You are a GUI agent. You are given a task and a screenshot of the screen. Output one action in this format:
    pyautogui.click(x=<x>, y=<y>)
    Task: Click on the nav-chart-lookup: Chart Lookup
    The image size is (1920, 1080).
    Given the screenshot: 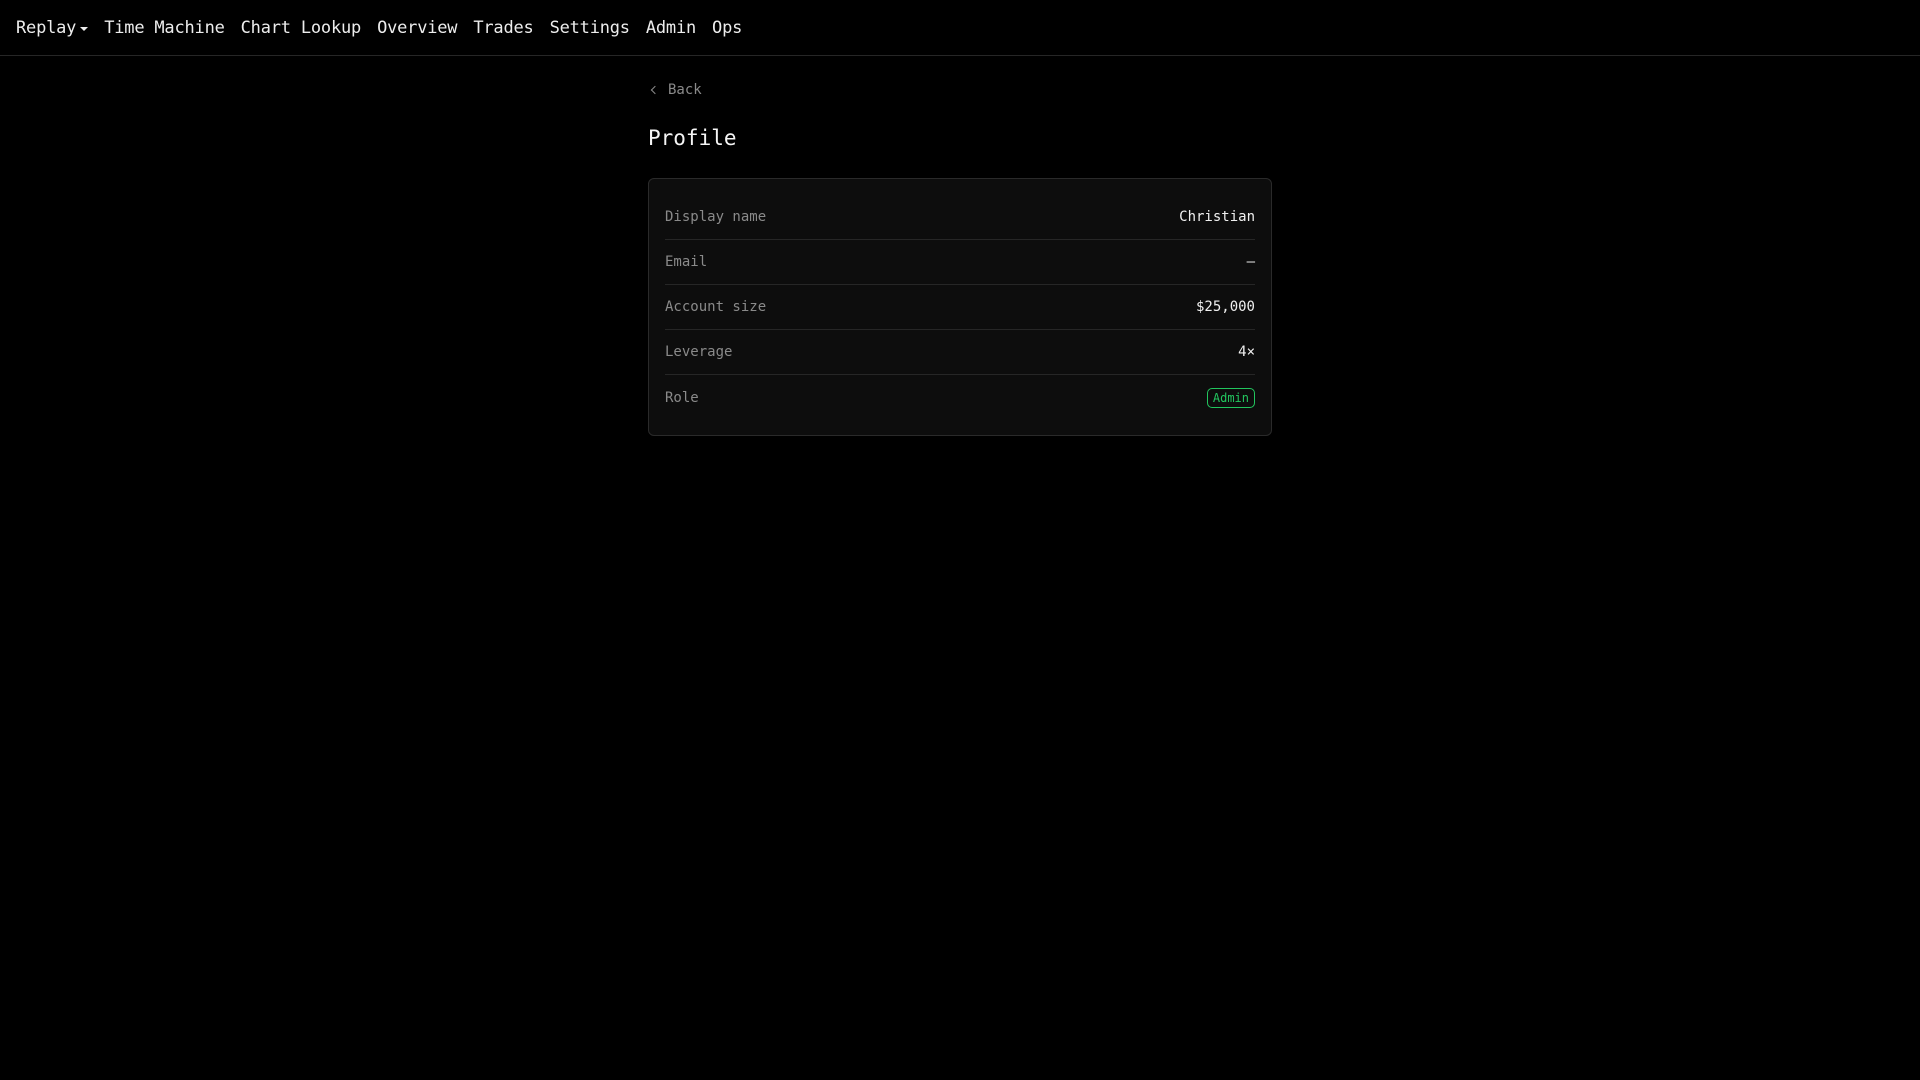 What is the action you would take?
    pyautogui.click(x=301, y=28)
    